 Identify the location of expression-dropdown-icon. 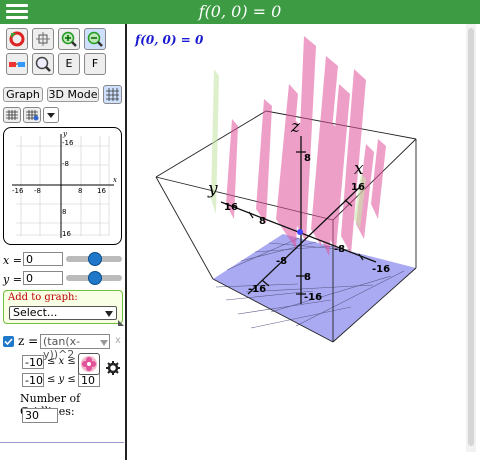
(104, 343).